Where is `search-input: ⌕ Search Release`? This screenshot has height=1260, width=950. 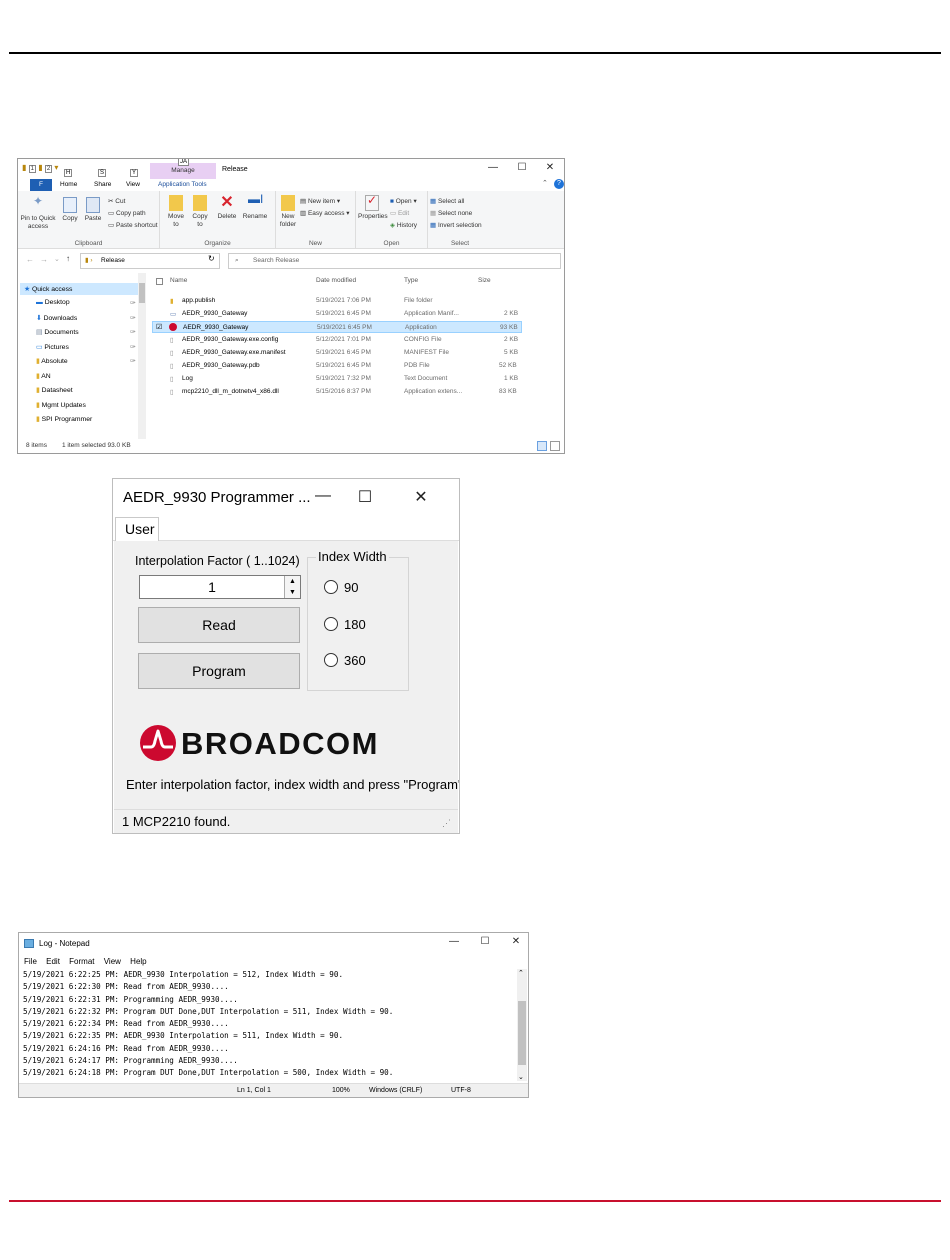 search-input: ⌕ Search Release is located at coordinates (394, 261).